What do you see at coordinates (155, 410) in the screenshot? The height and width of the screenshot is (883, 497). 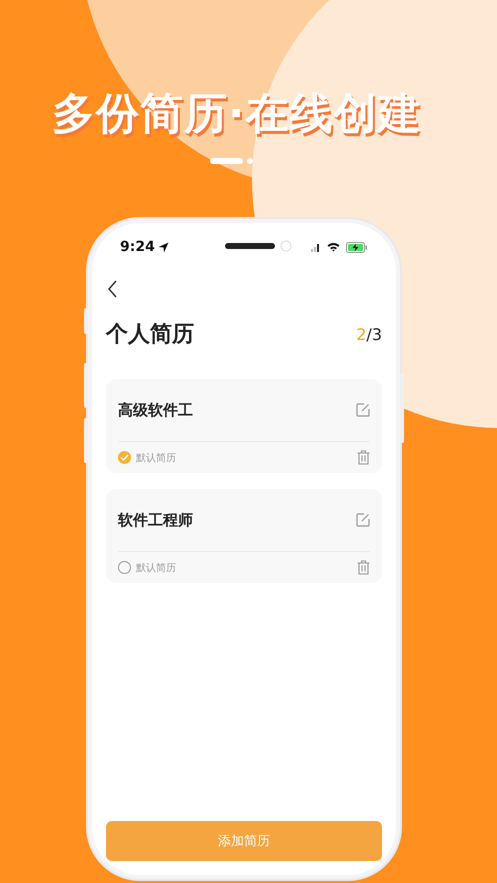 I see `resume-title: 高级软件工` at bounding box center [155, 410].